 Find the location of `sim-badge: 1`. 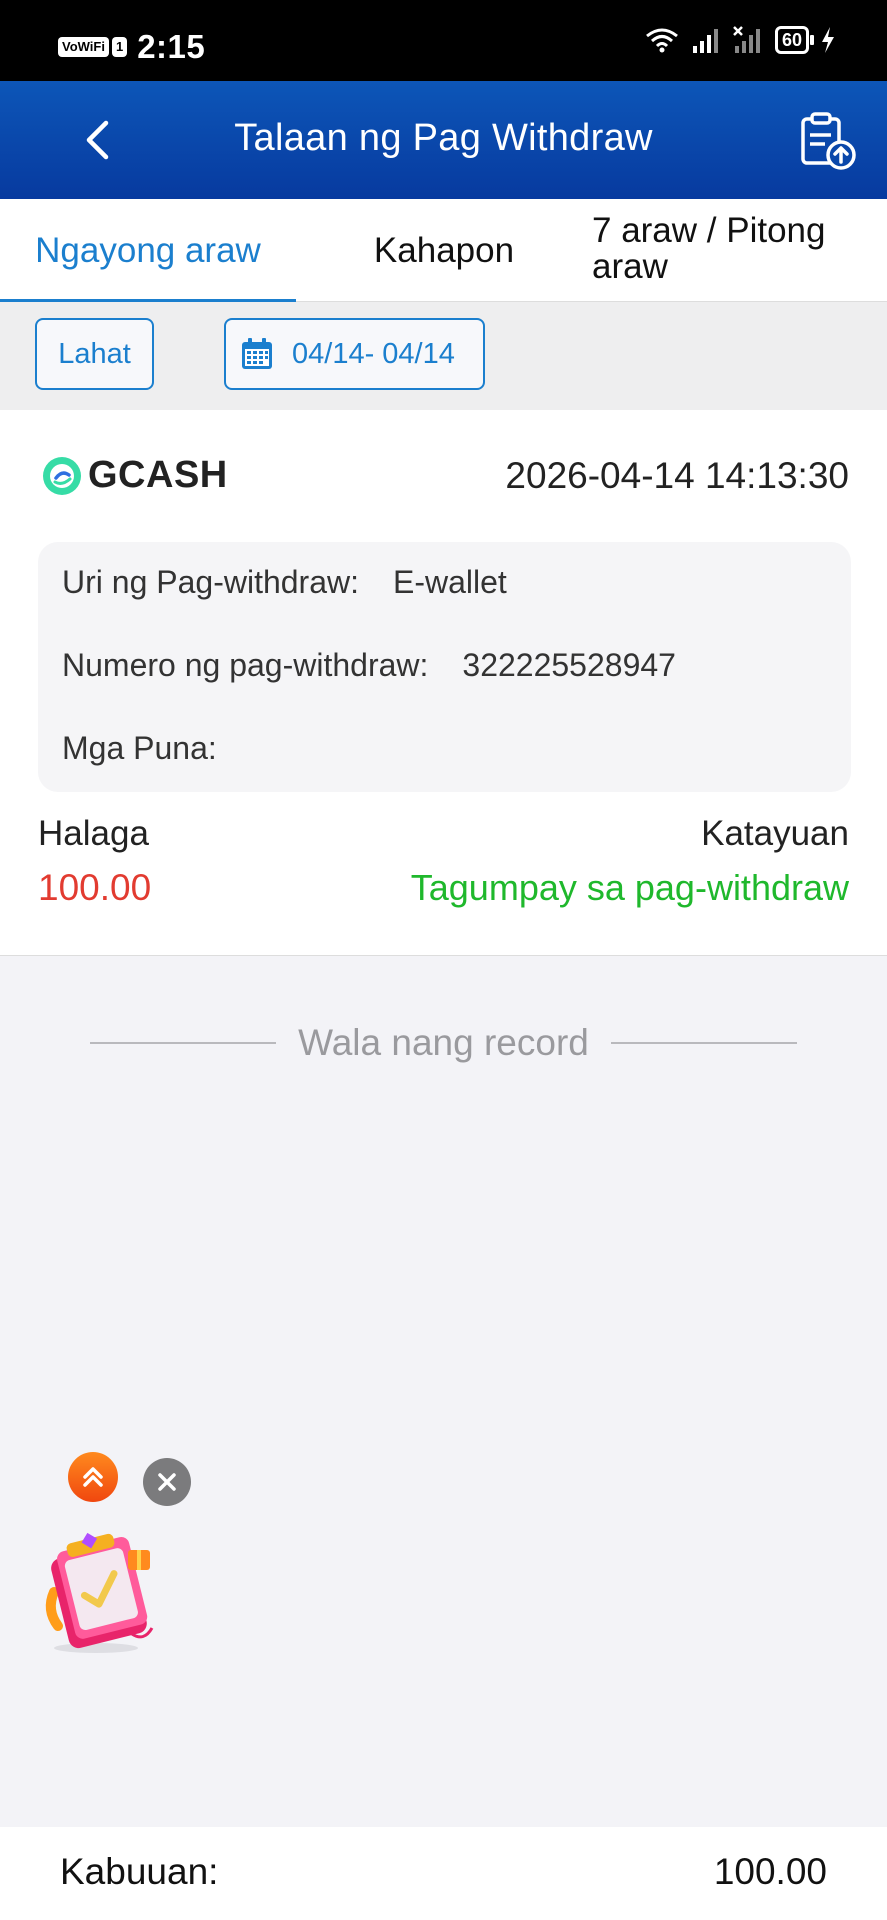

sim-badge: 1 is located at coordinates (119, 47).